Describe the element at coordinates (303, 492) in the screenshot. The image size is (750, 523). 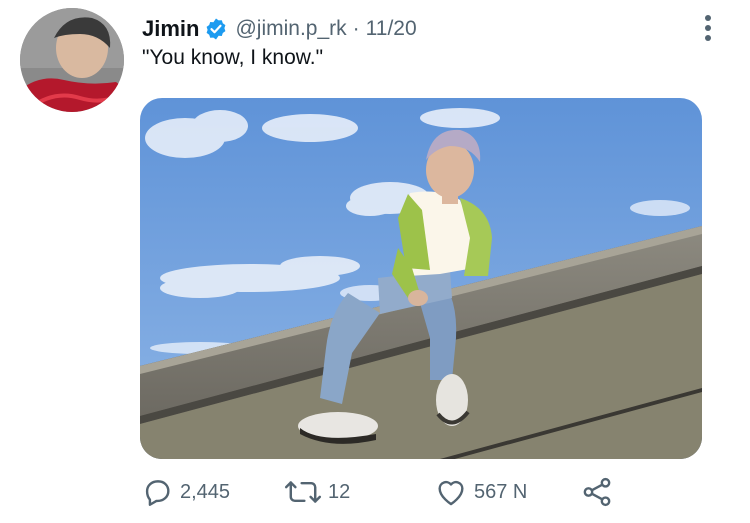
I see `retweet-icon` at that location.